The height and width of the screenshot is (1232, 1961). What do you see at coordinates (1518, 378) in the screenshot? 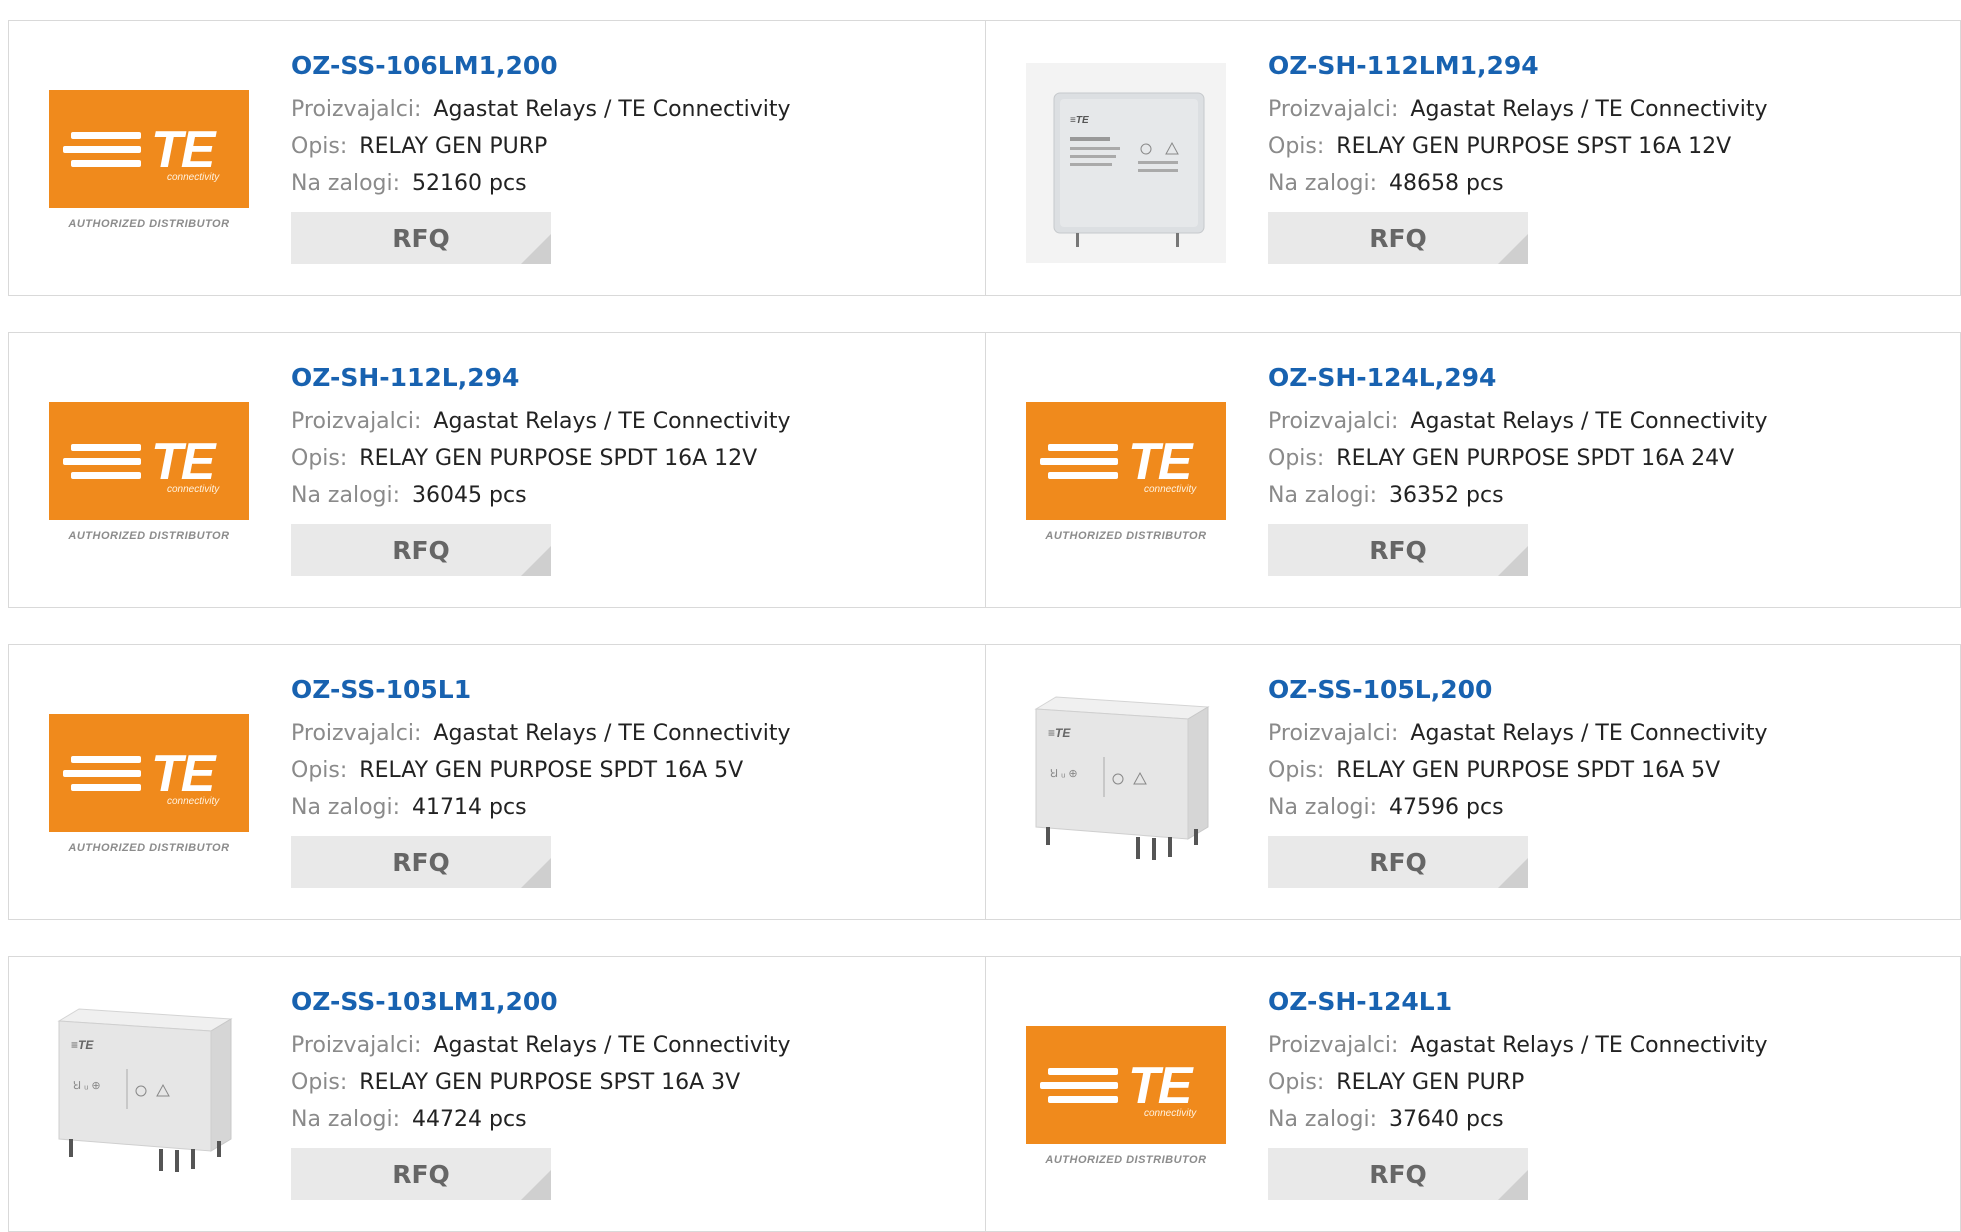
I see `part-number-link: OZ-SH-124L,294` at bounding box center [1518, 378].